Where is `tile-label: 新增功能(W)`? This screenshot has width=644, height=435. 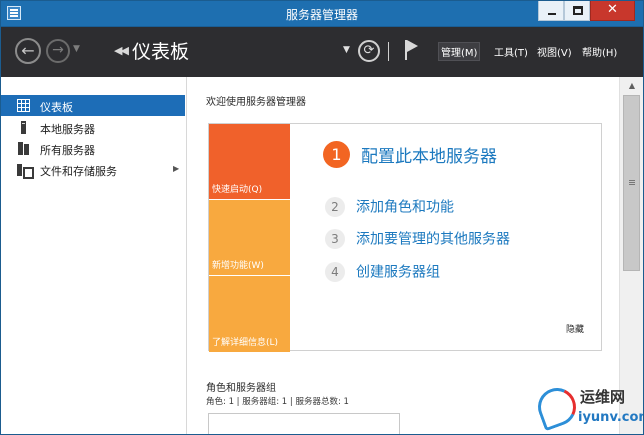
tile-label: 新增功能(W) is located at coordinates (238, 266).